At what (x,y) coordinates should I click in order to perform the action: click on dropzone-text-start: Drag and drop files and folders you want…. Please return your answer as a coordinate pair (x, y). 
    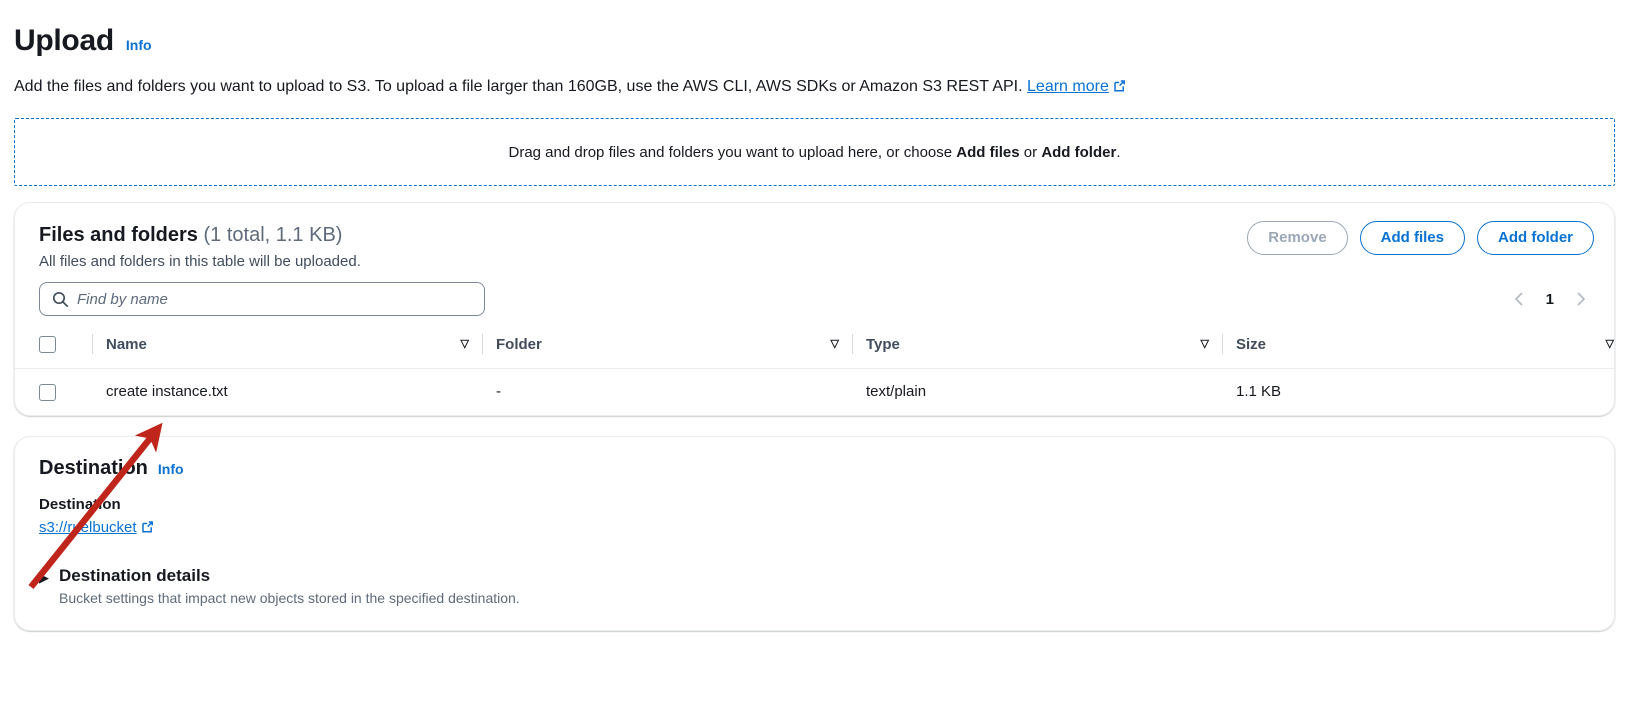
    Looking at the image, I should click on (732, 152).